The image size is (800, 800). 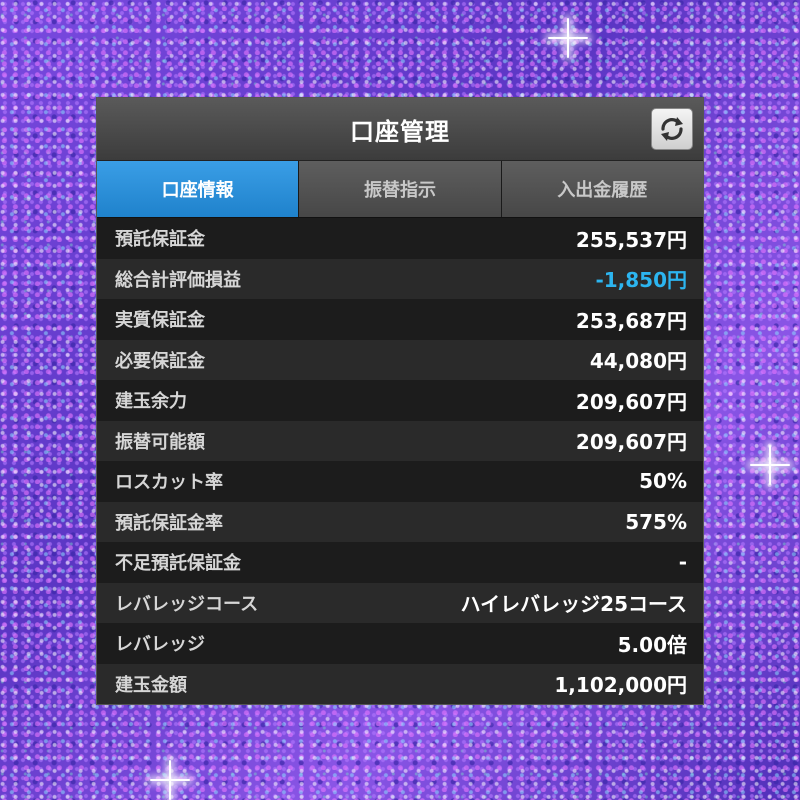 What do you see at coordinates (656, 521) in the screenshot?
I see `row-value: 575%` at bounding box center [656, 521].